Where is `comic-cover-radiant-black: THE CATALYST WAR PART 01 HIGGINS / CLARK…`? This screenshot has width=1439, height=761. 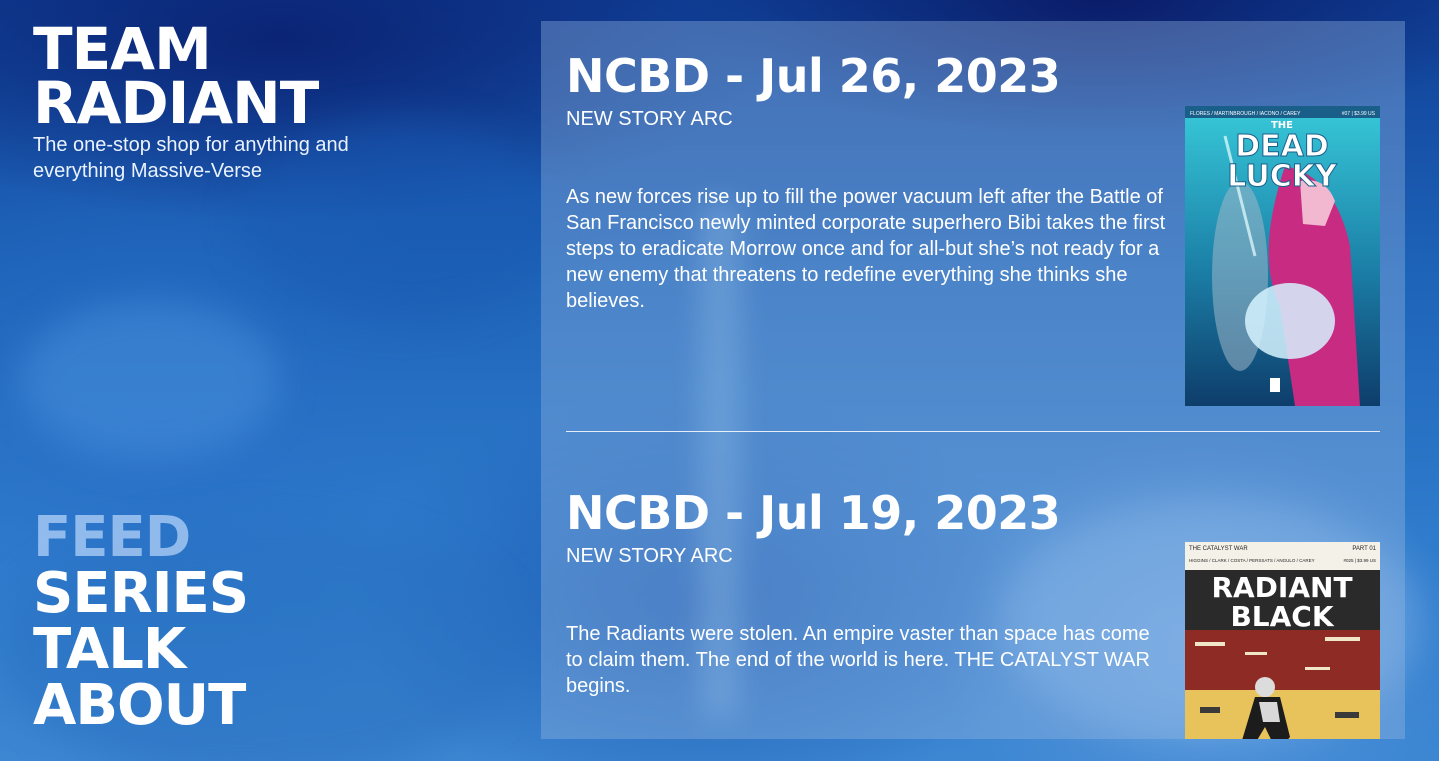 comic-cover-radiant-black: THE CATALYST WAR PART 01 HIGGINS / CLARK… is located at coordinates (1282, 640).